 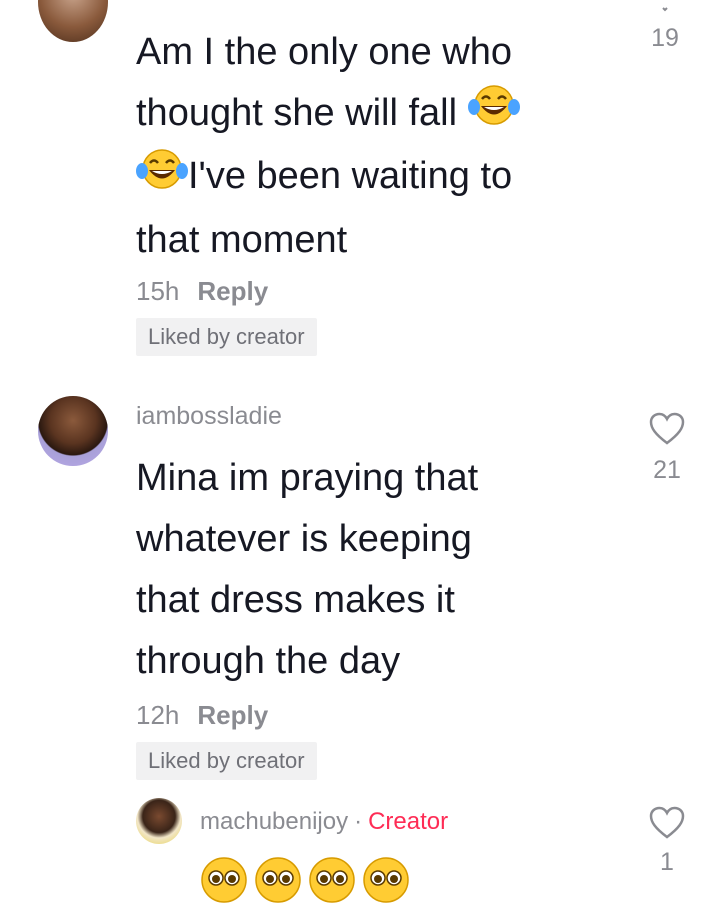 What do you see at coordinates (360, 847) in the screenshot?
I see `comment-item: machubenijoy · Creator 1` at bounding box center [360, 847].